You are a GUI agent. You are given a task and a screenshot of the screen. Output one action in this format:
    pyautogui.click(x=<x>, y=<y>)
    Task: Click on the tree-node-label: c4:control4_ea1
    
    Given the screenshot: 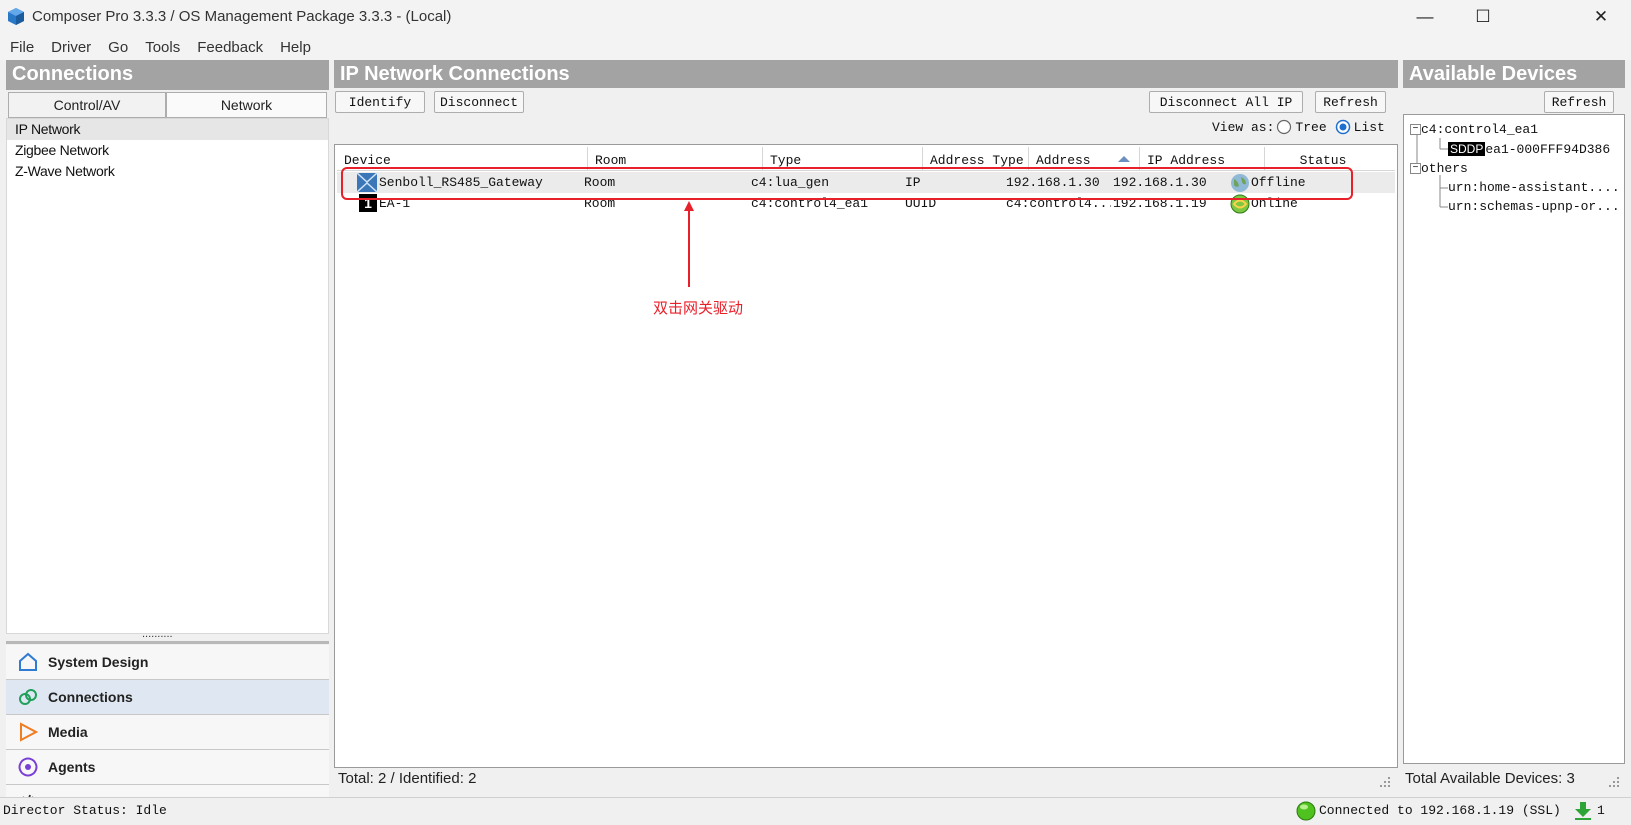 What is the action you would take?
    pyautogui.click(x=1480, y=129)
    